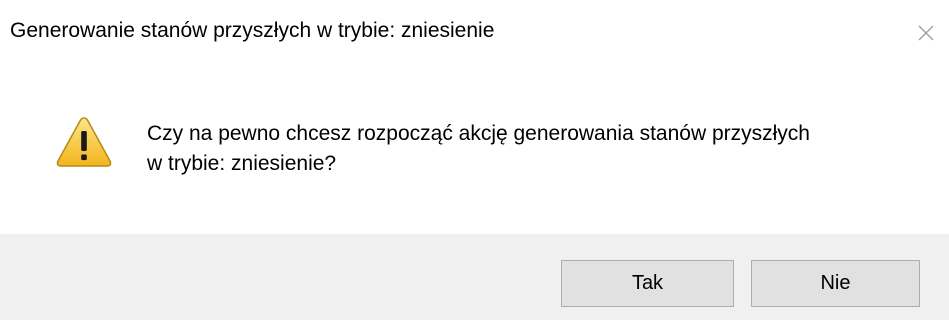 Image resolution: width=949 pixels, height=320 pixels. I want to click on message-line-2: w trybie: zniesienie?, so click(242, 163).